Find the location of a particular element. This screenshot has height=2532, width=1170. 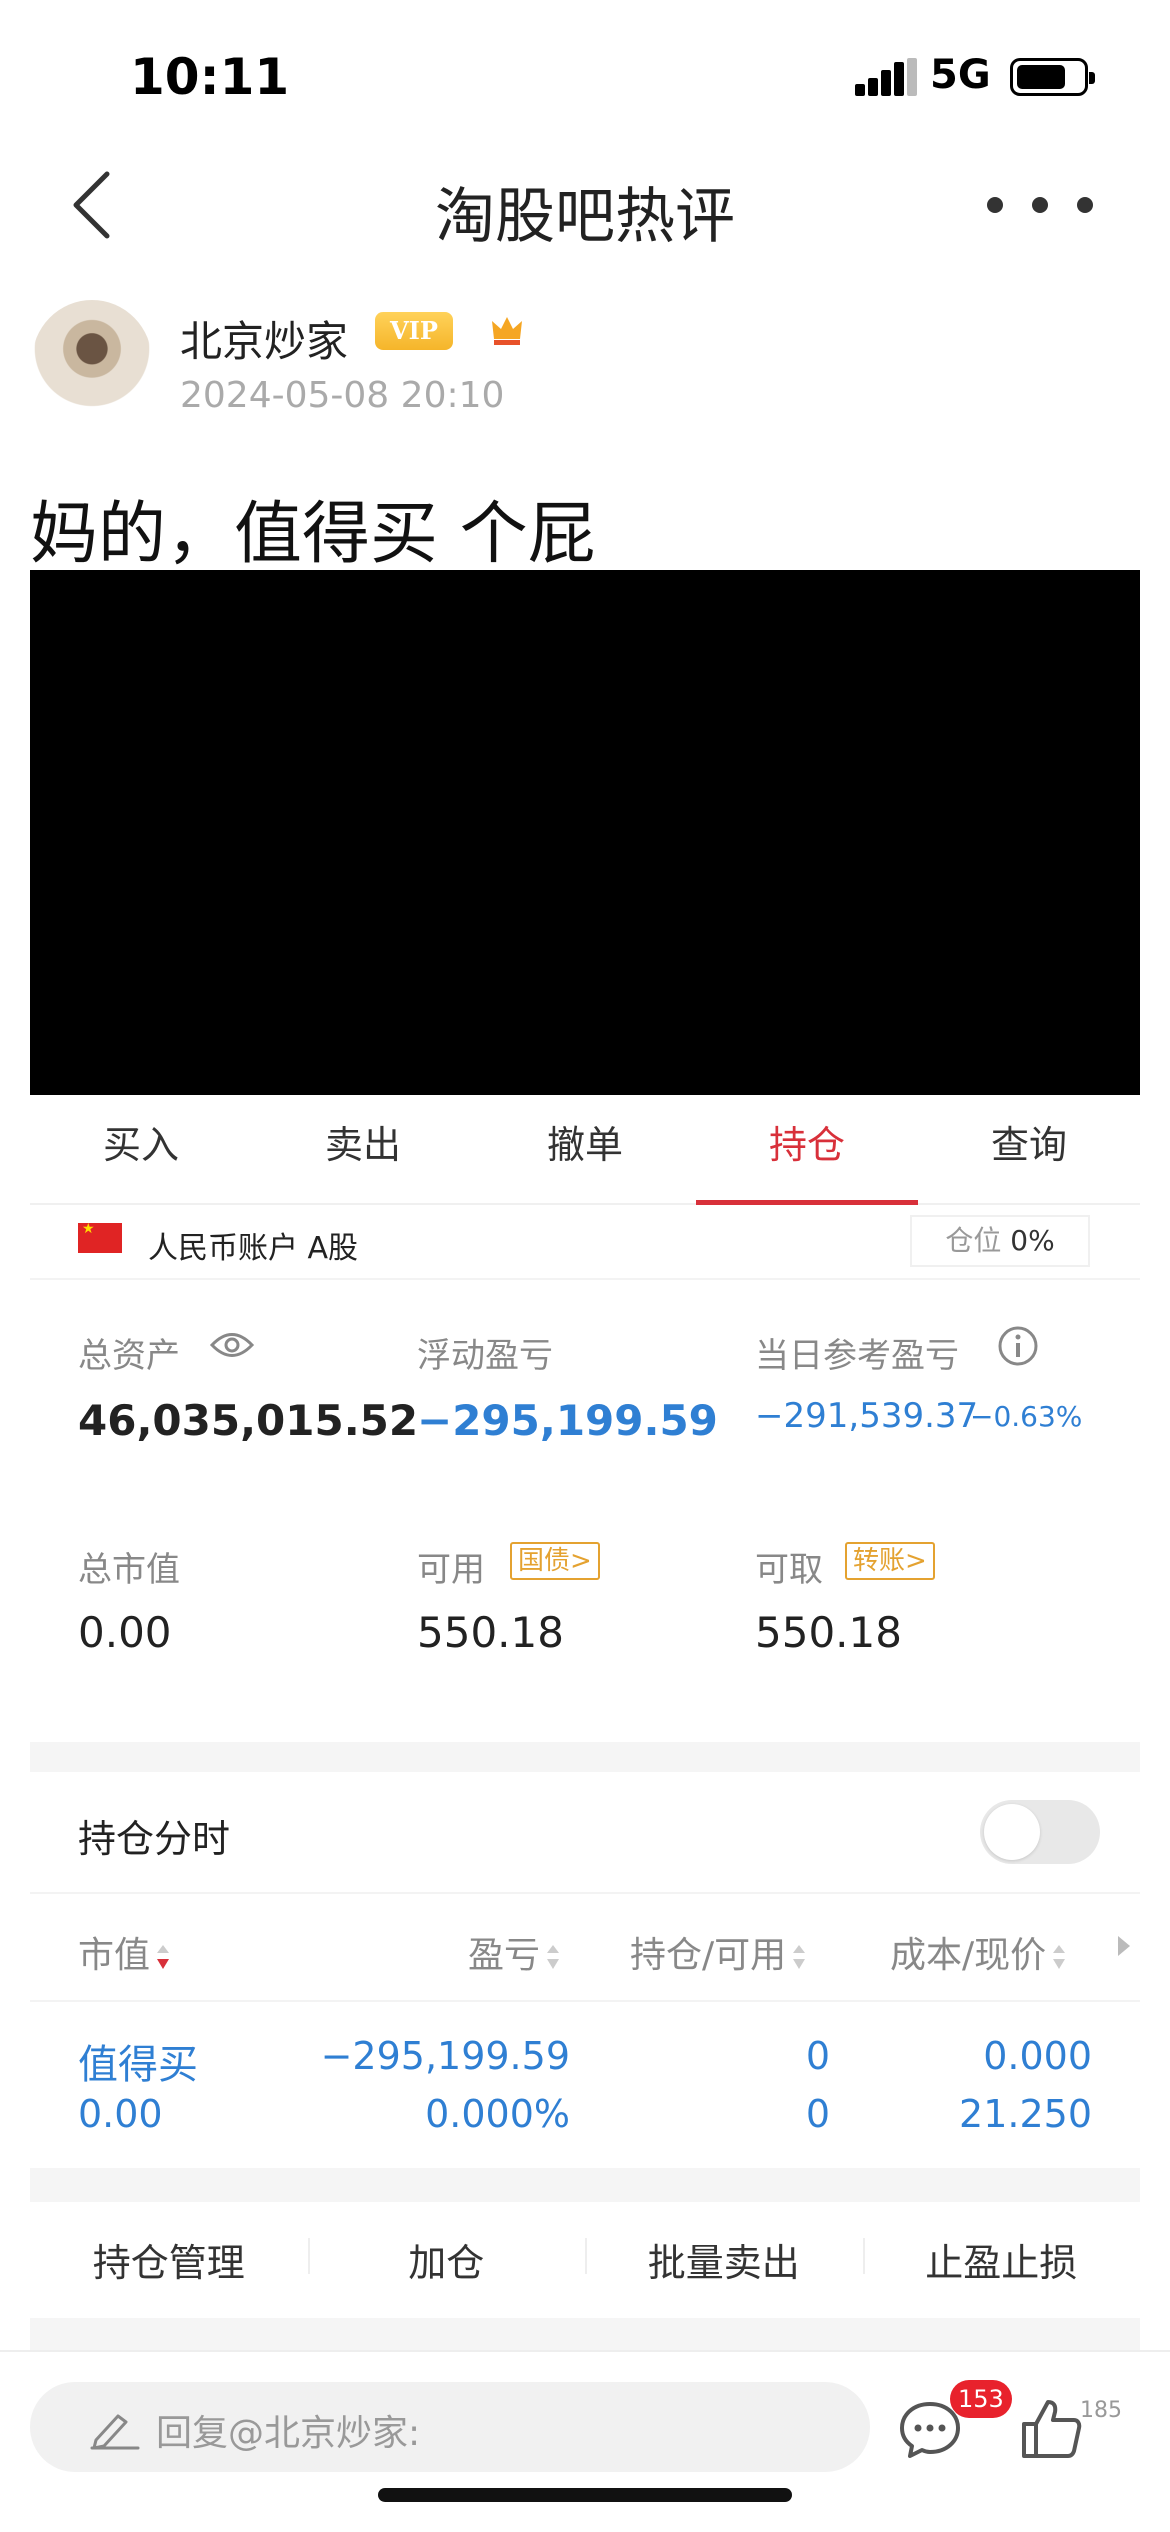

post-text-suffix: 个屁 is located at coordinates (517, 534).